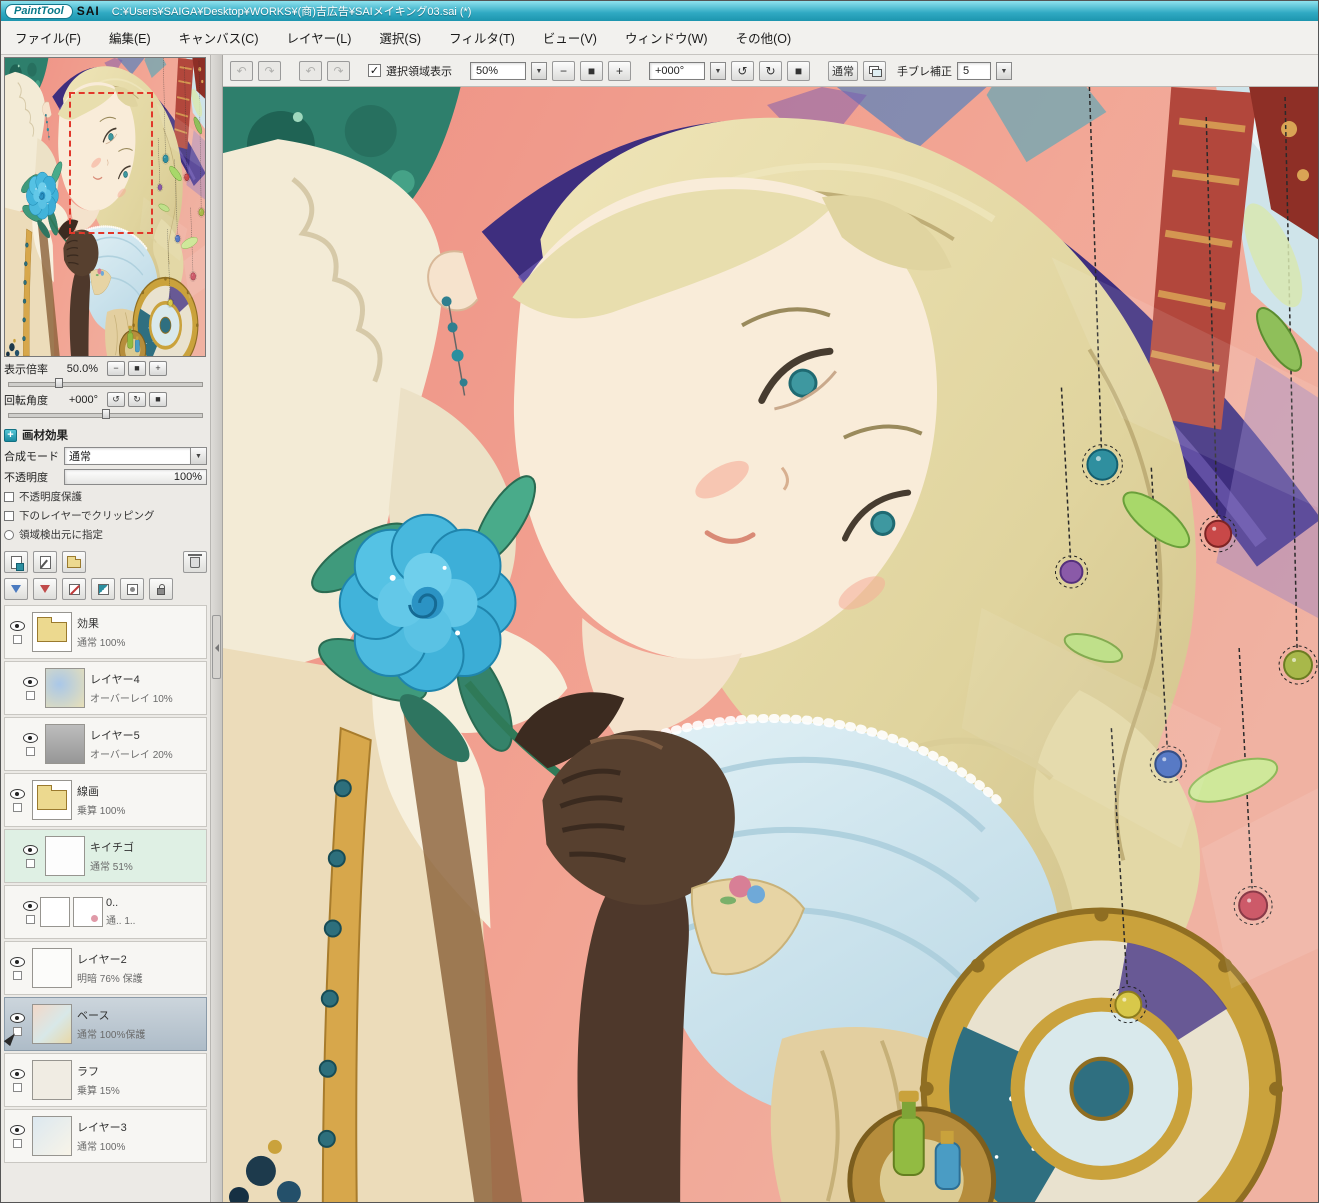 This screenshot has height=1203, width=1319. I want to click on fill-layer-icon, so click(103, 589).